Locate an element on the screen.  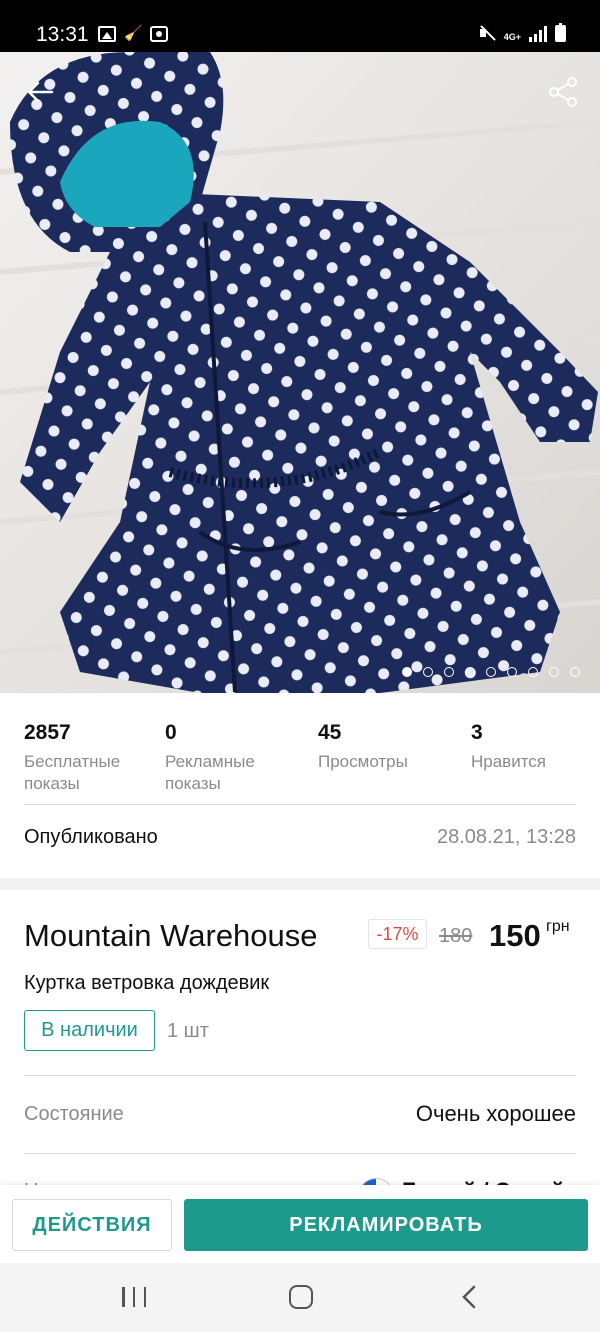
chevron-left-icon is located at coordinates (469, 1297).